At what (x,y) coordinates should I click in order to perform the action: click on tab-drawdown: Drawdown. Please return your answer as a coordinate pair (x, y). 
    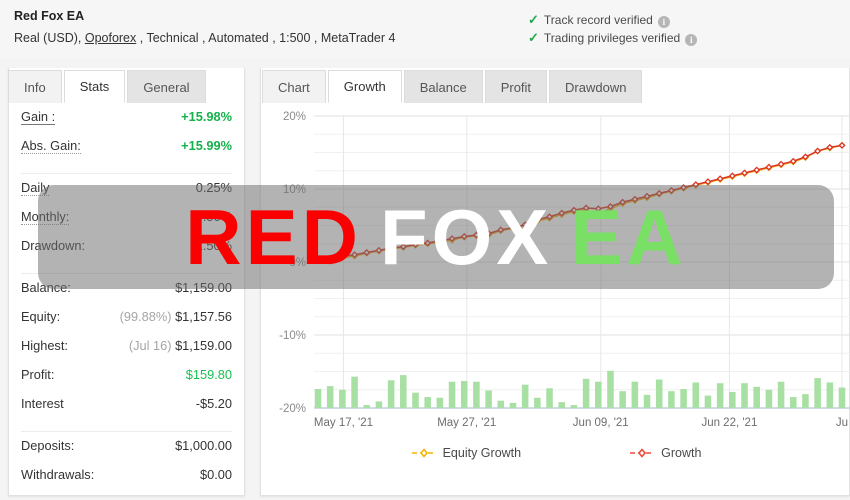
    Looking at the image, I should click on (596, 86).